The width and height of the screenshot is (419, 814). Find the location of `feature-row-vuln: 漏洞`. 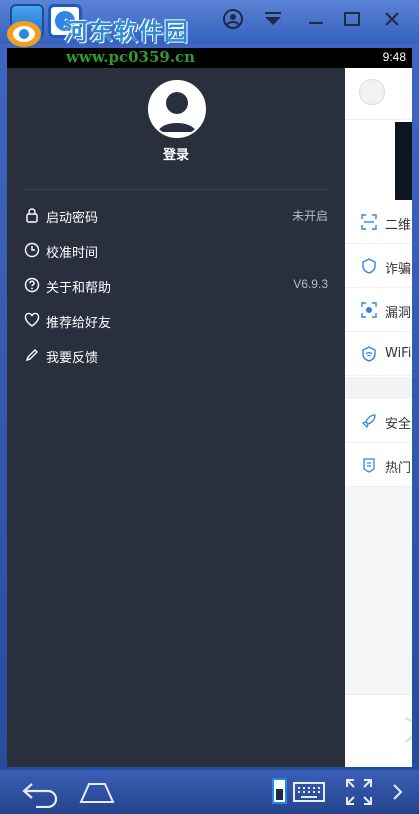

feature-row-vuln: 漏洞 is located at coordinates (378, 310).